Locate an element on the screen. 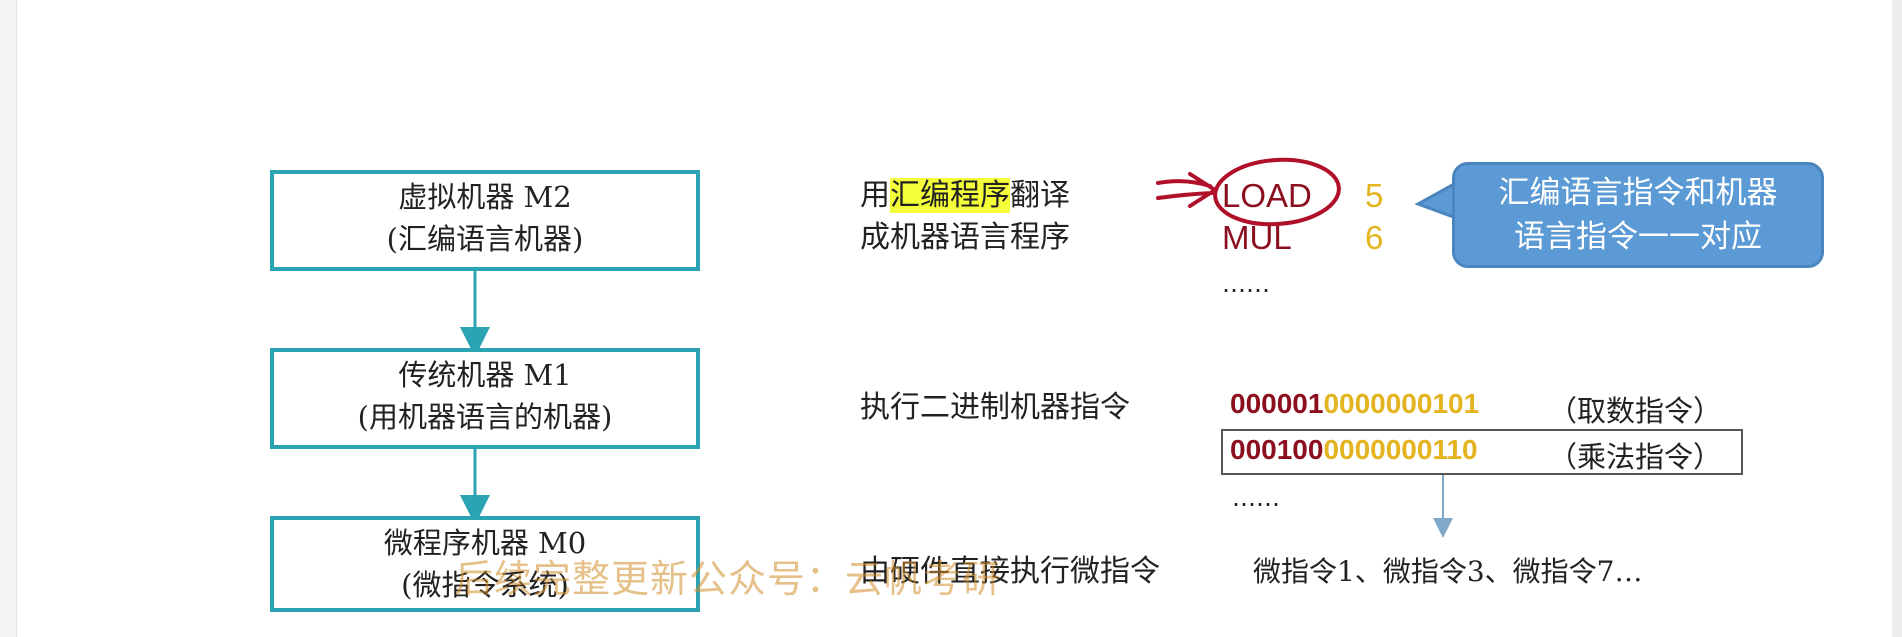 The height and width of the screenshot is (637, 1902). level-box-m1: 传统机器 M1 (用机器语言的机器) is located at coordinates (485, 398).